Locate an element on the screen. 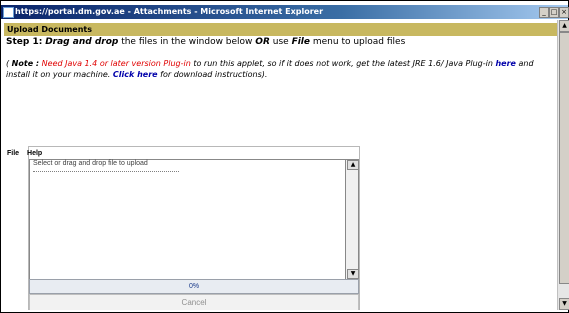 This screenshot has height=313, width=569. window-scrollbar: ▲ ▼ is located at coordinates (563, 165).